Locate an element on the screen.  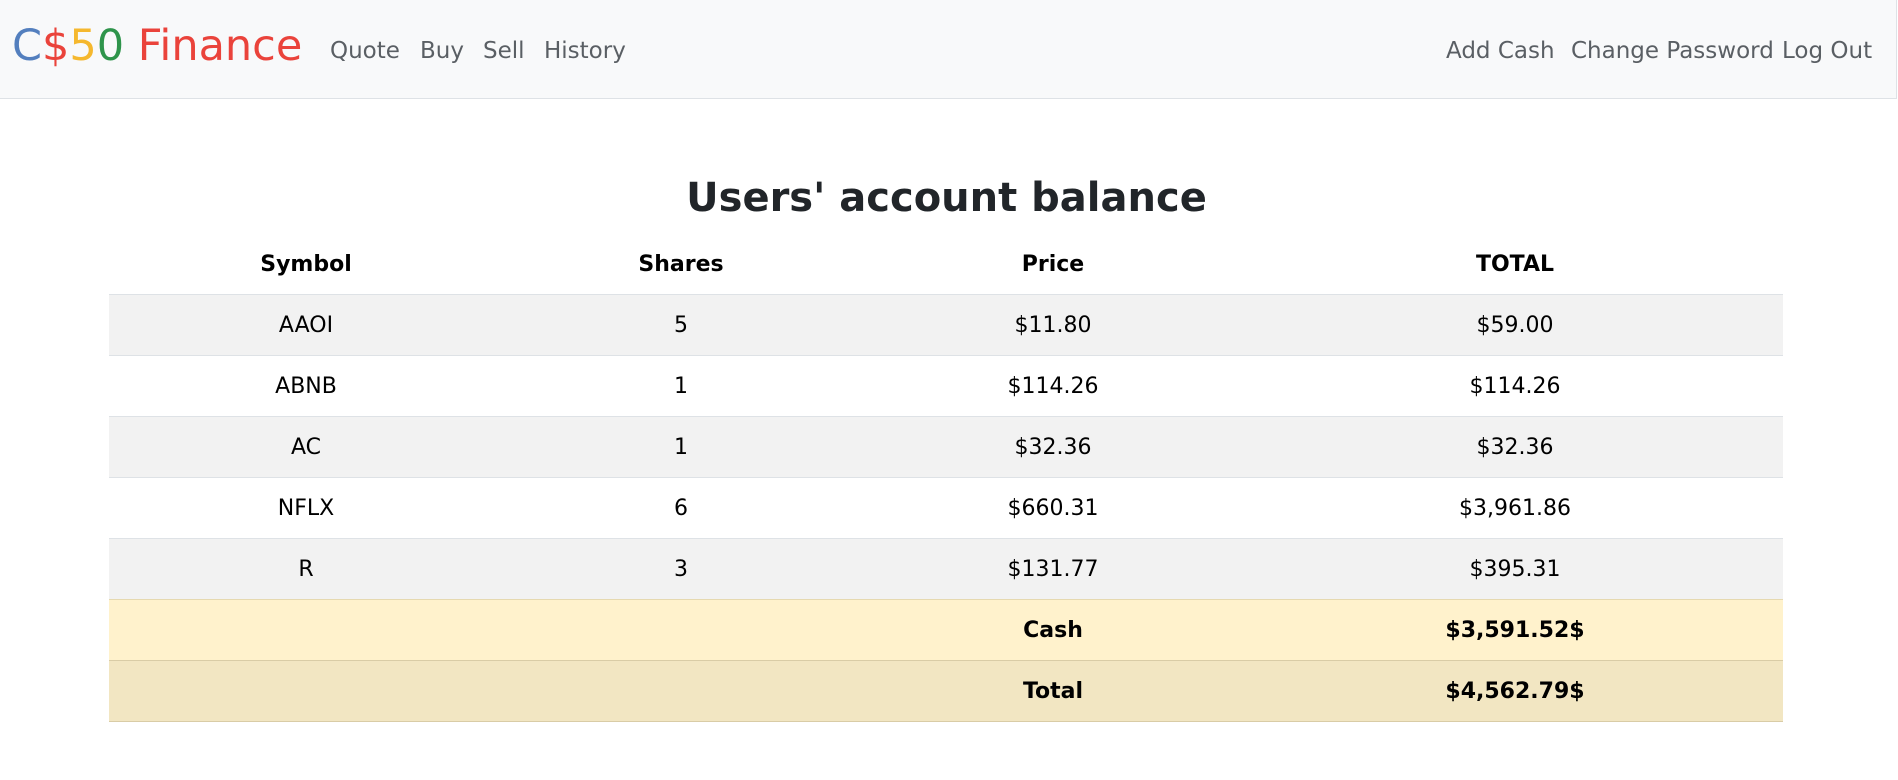
cell-symbol: AC is located at coordinates (306, 447).